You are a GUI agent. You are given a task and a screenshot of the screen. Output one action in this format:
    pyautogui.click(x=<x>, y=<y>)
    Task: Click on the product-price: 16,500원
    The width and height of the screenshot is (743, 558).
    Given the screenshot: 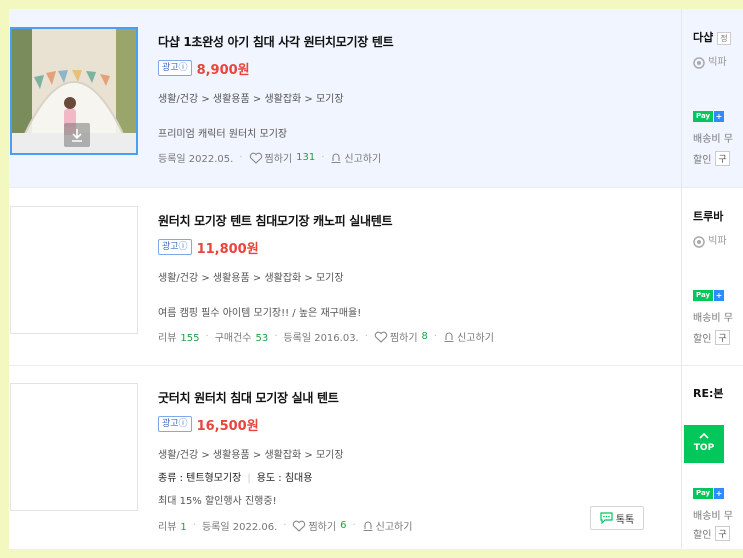 What is the action you would take?
    pyautogui.click(x=228, y=424)
    